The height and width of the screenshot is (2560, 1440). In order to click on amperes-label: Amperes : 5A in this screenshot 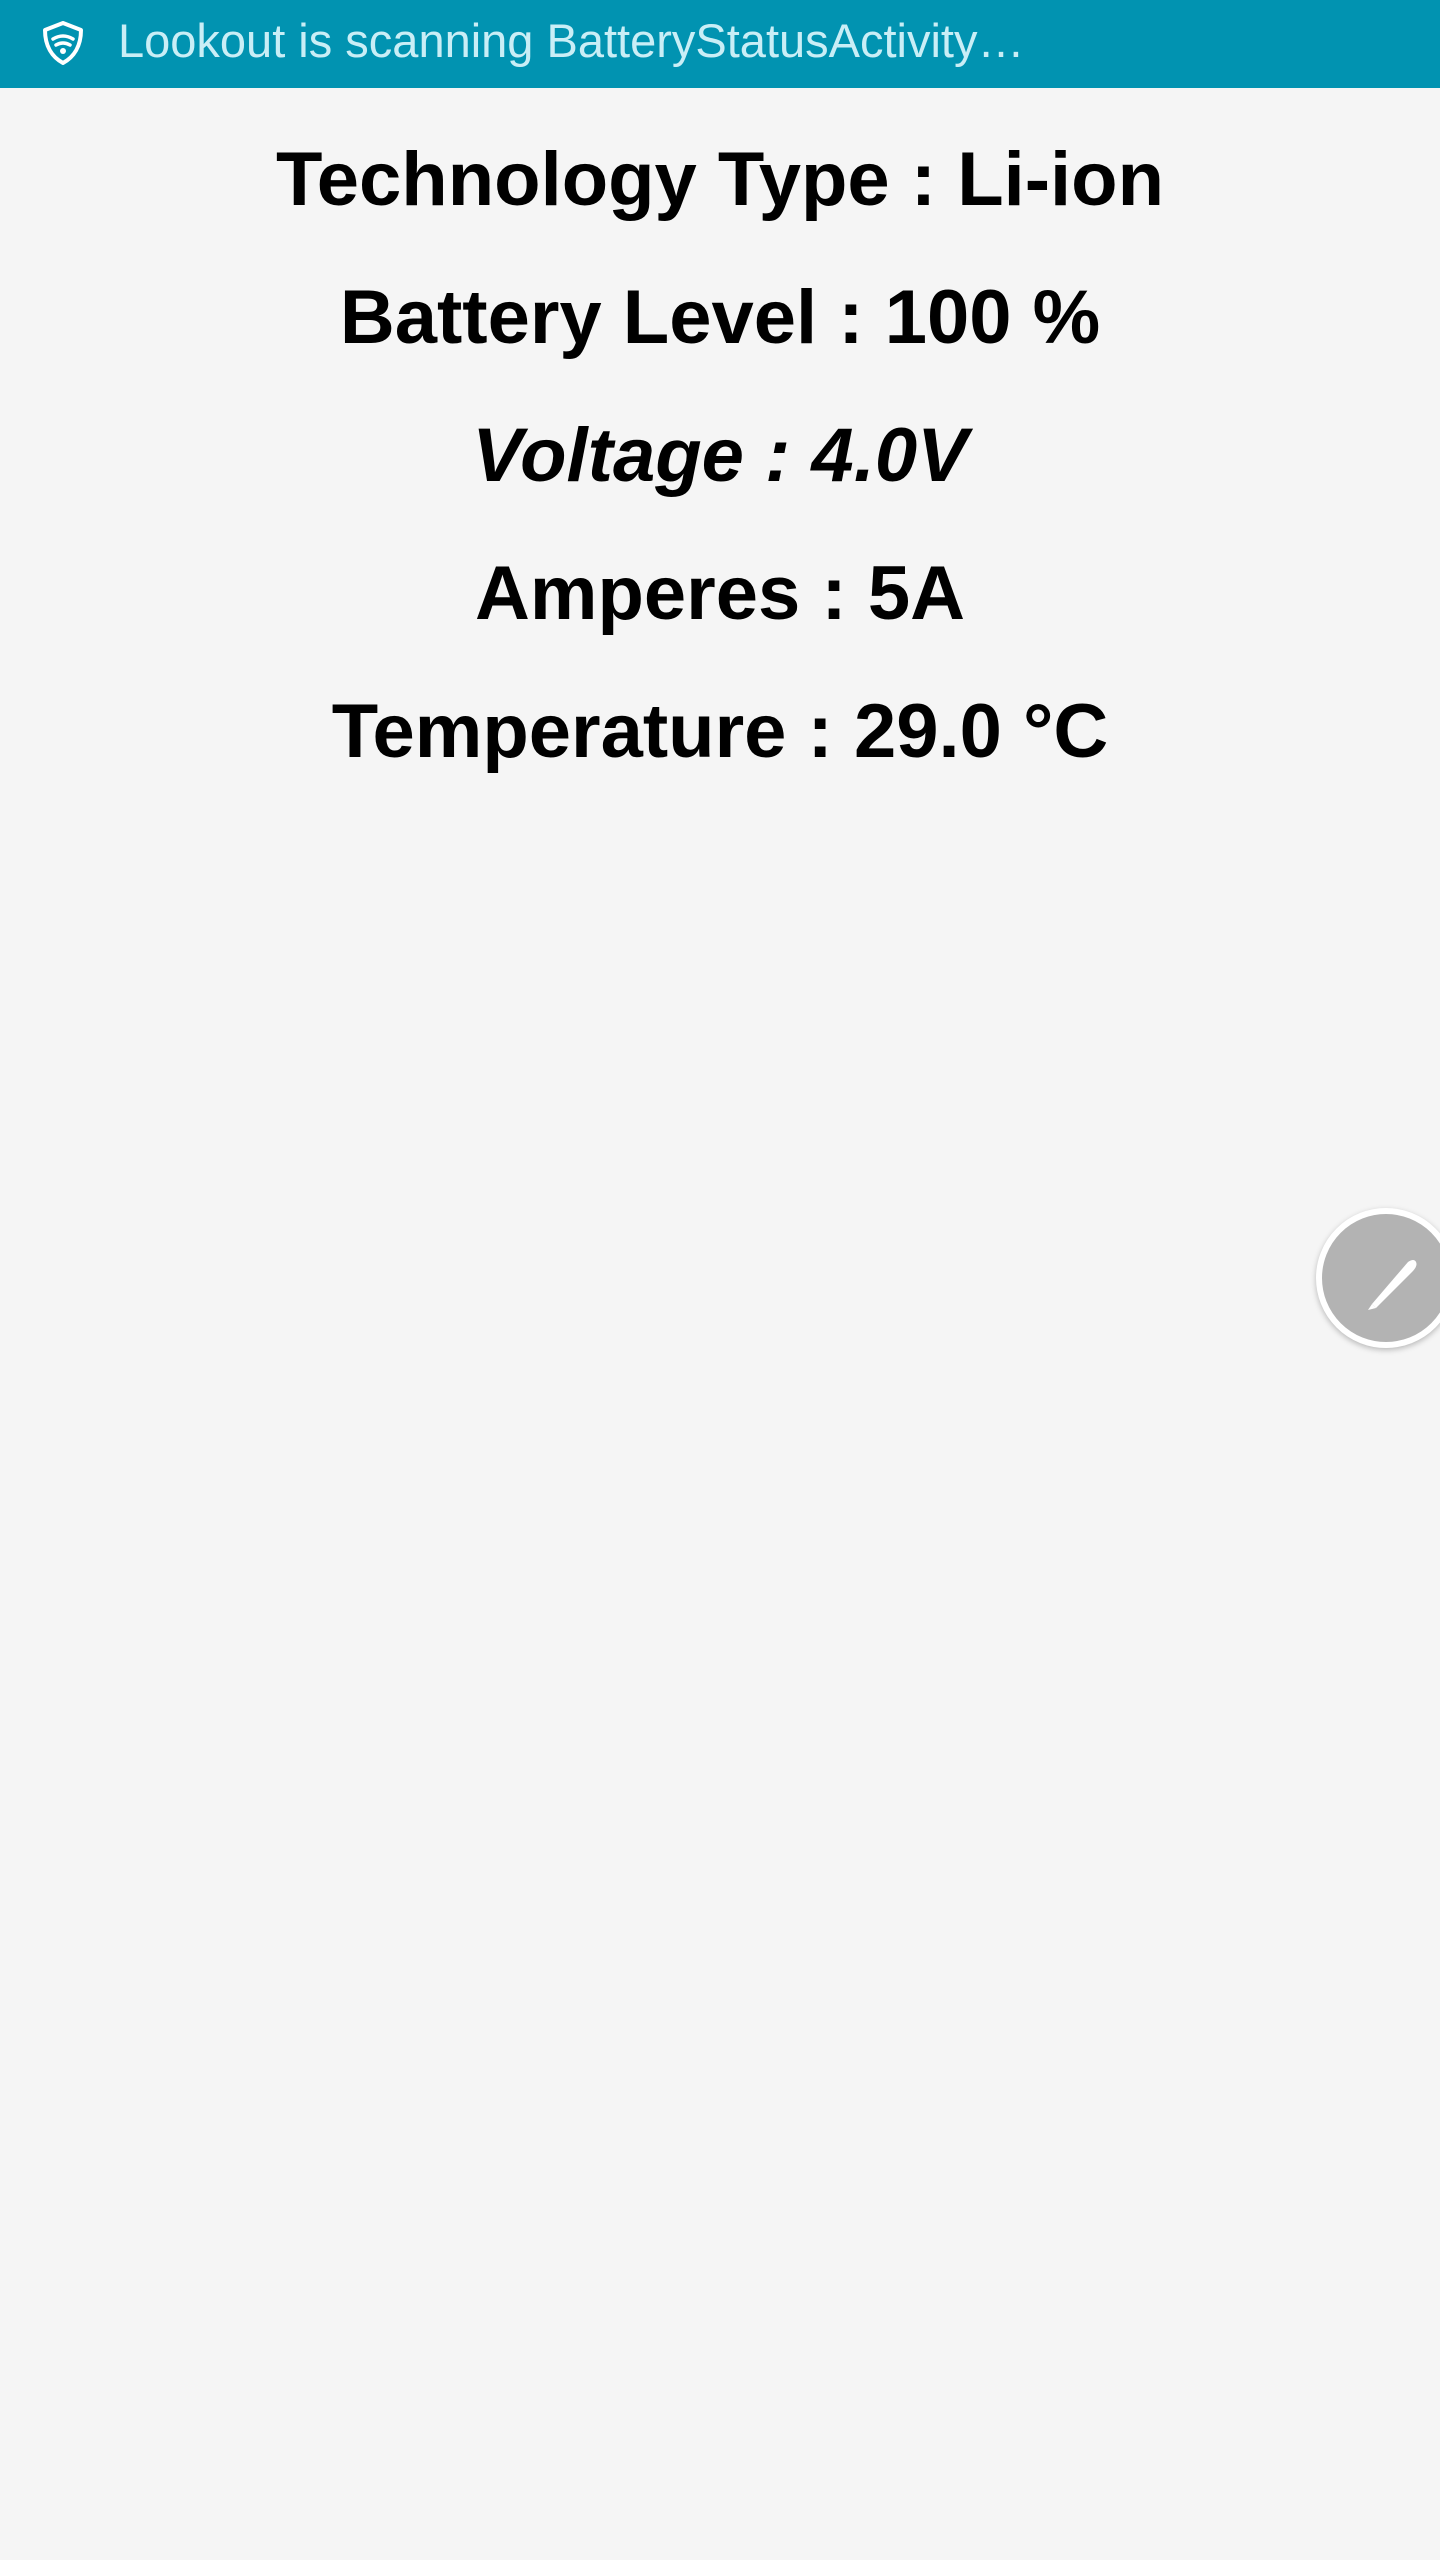, I will do `click(720, 593)`.